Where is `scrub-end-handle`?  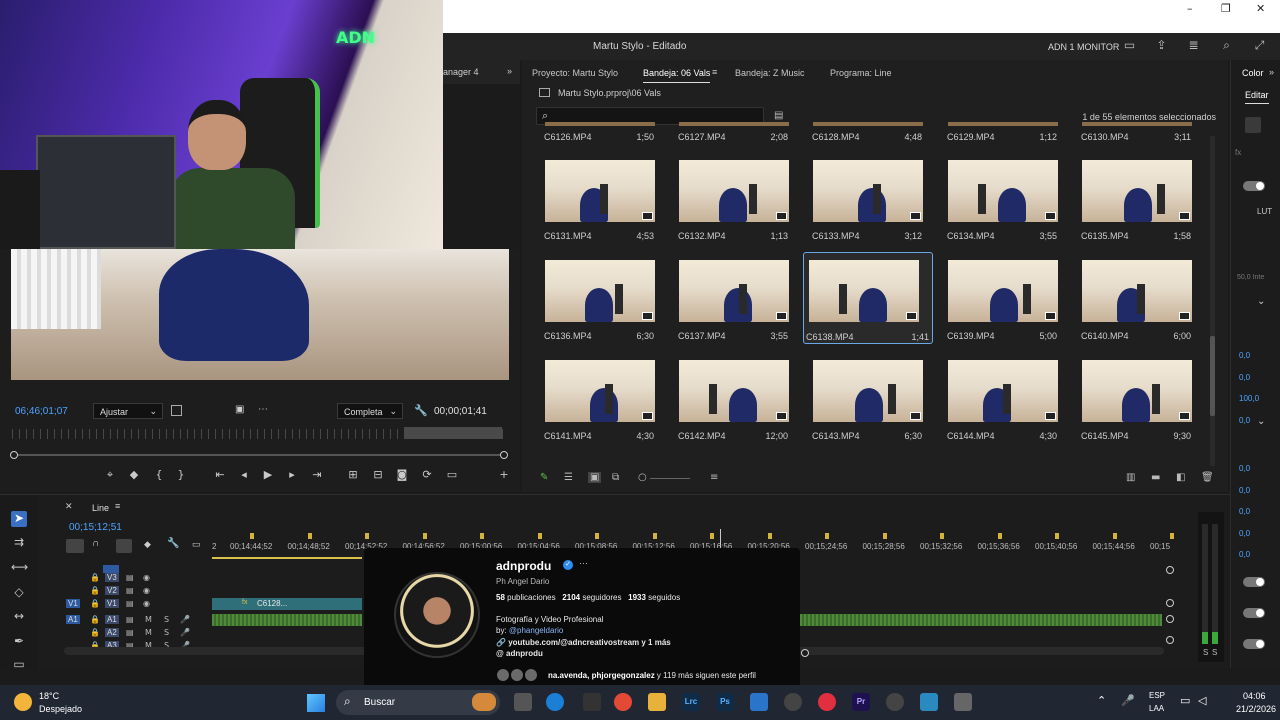 scrub-end-handle is located at coordinates (504, 455).